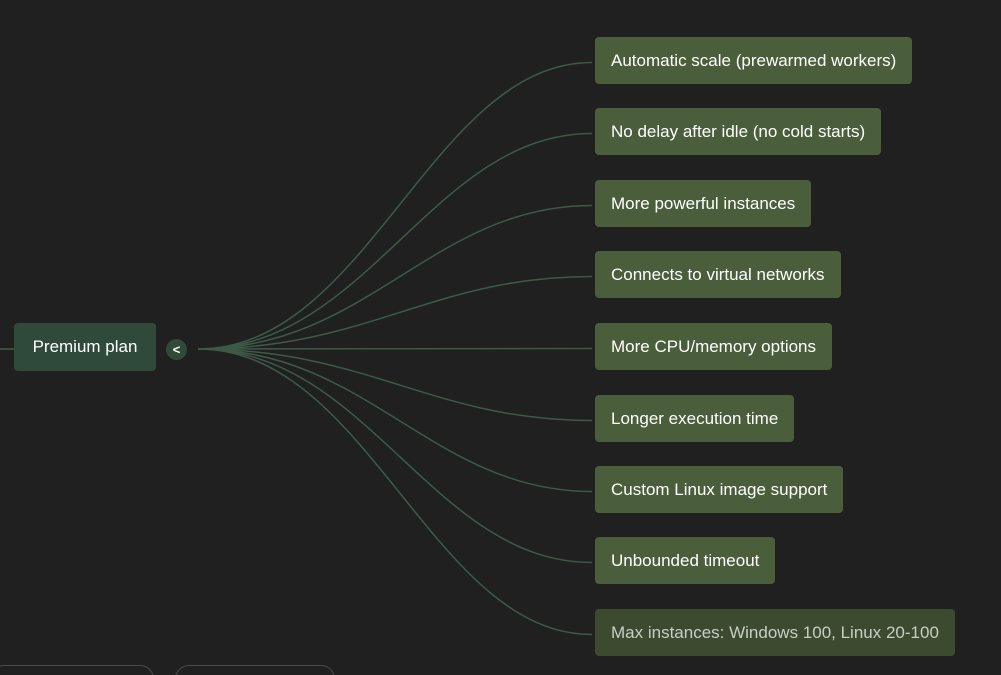 The height and width of the screenshot is (675, 1001). What do you see at coordinates (77, 670) in the screenshot?
I see `bottom-tab-left` at bounding box center [77, 670].